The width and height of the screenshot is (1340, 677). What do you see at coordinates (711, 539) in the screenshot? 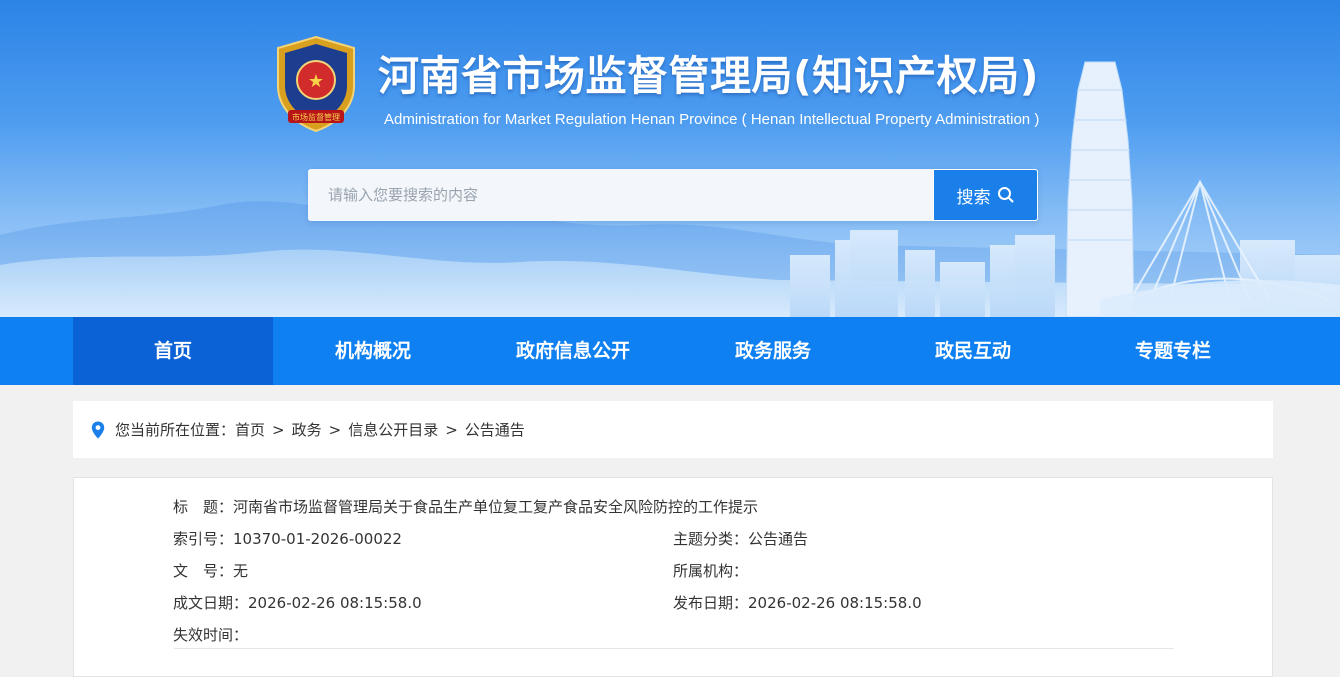
I see `meta-category-label: 主题分类：` at bounding box center [711, 539].